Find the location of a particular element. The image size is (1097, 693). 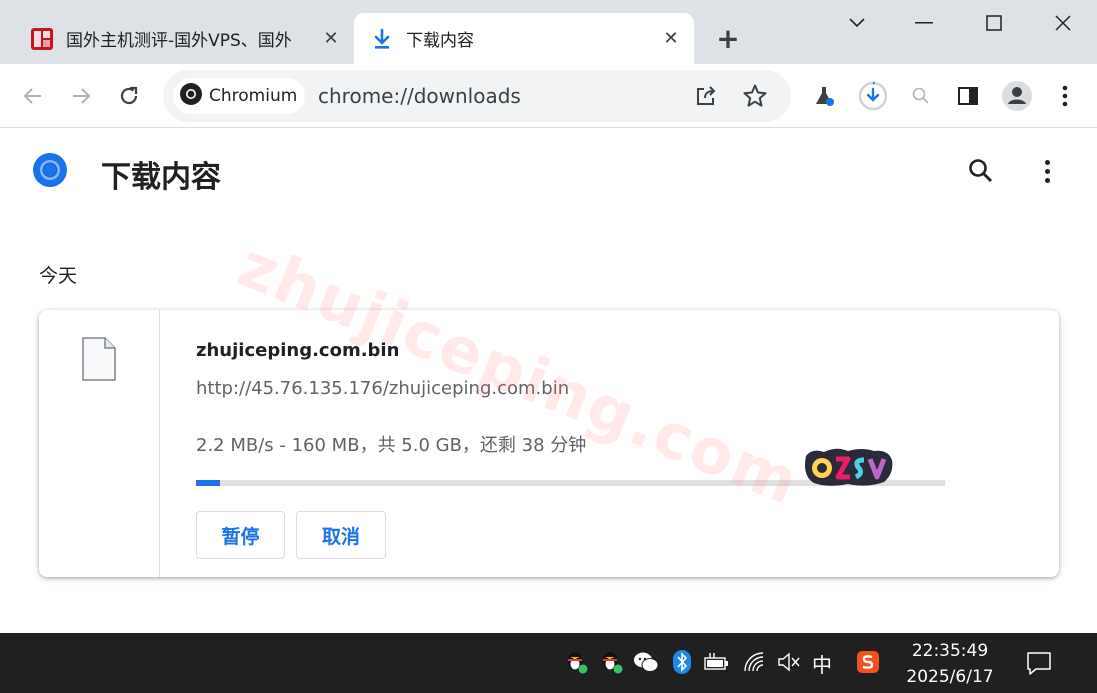

toolbar: Chromium chrome://downloads is located at coordinates (548, 96).